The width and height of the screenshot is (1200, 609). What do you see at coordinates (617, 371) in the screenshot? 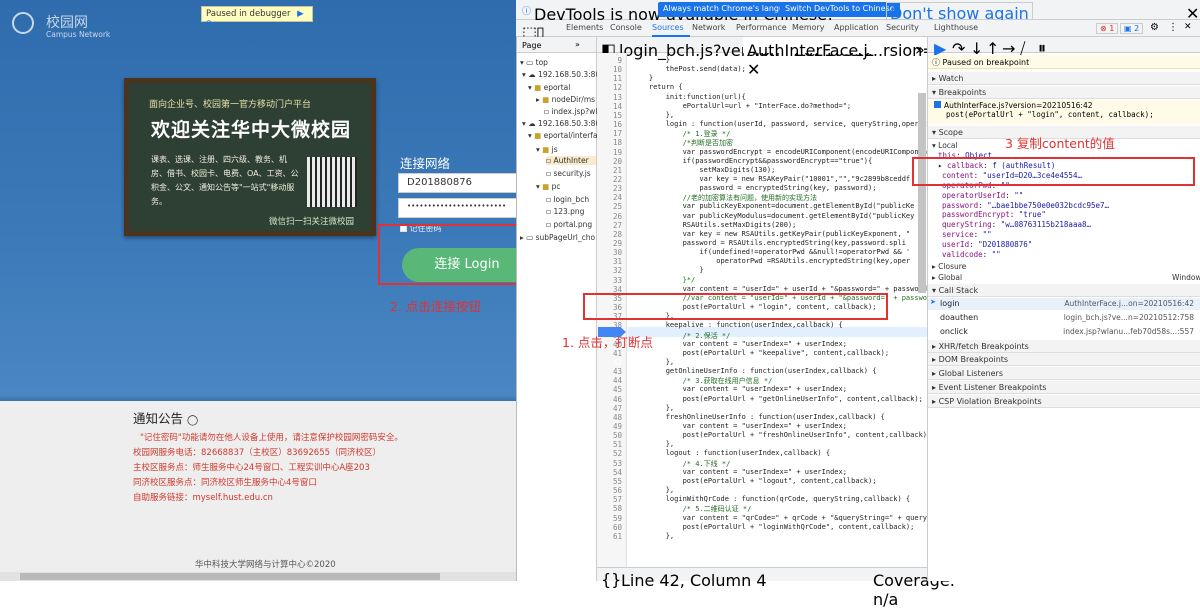
I see `line-number: 43` at bounding box center [617, 371].